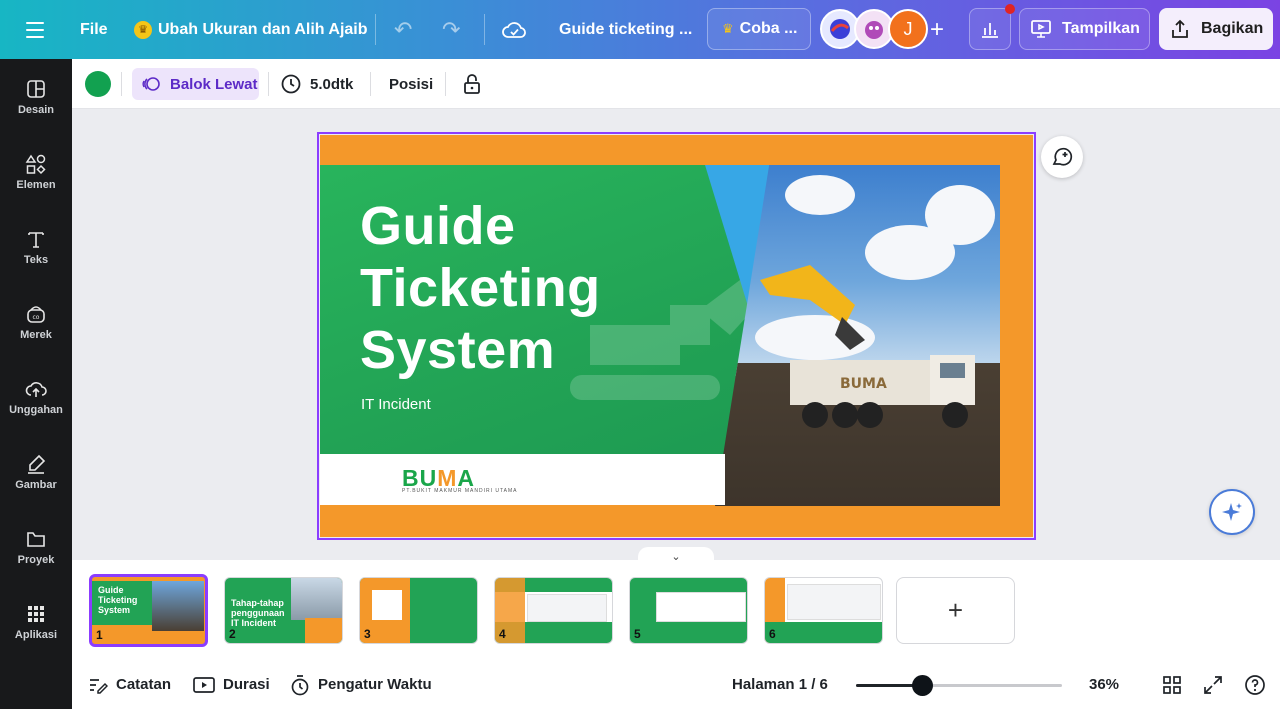 The height and width of the screenshot is (709, 1280). What do you see at coordinates (411, 84) in the screenshot?
I see `position-button: Posisi` at bounding box center [411, 84].